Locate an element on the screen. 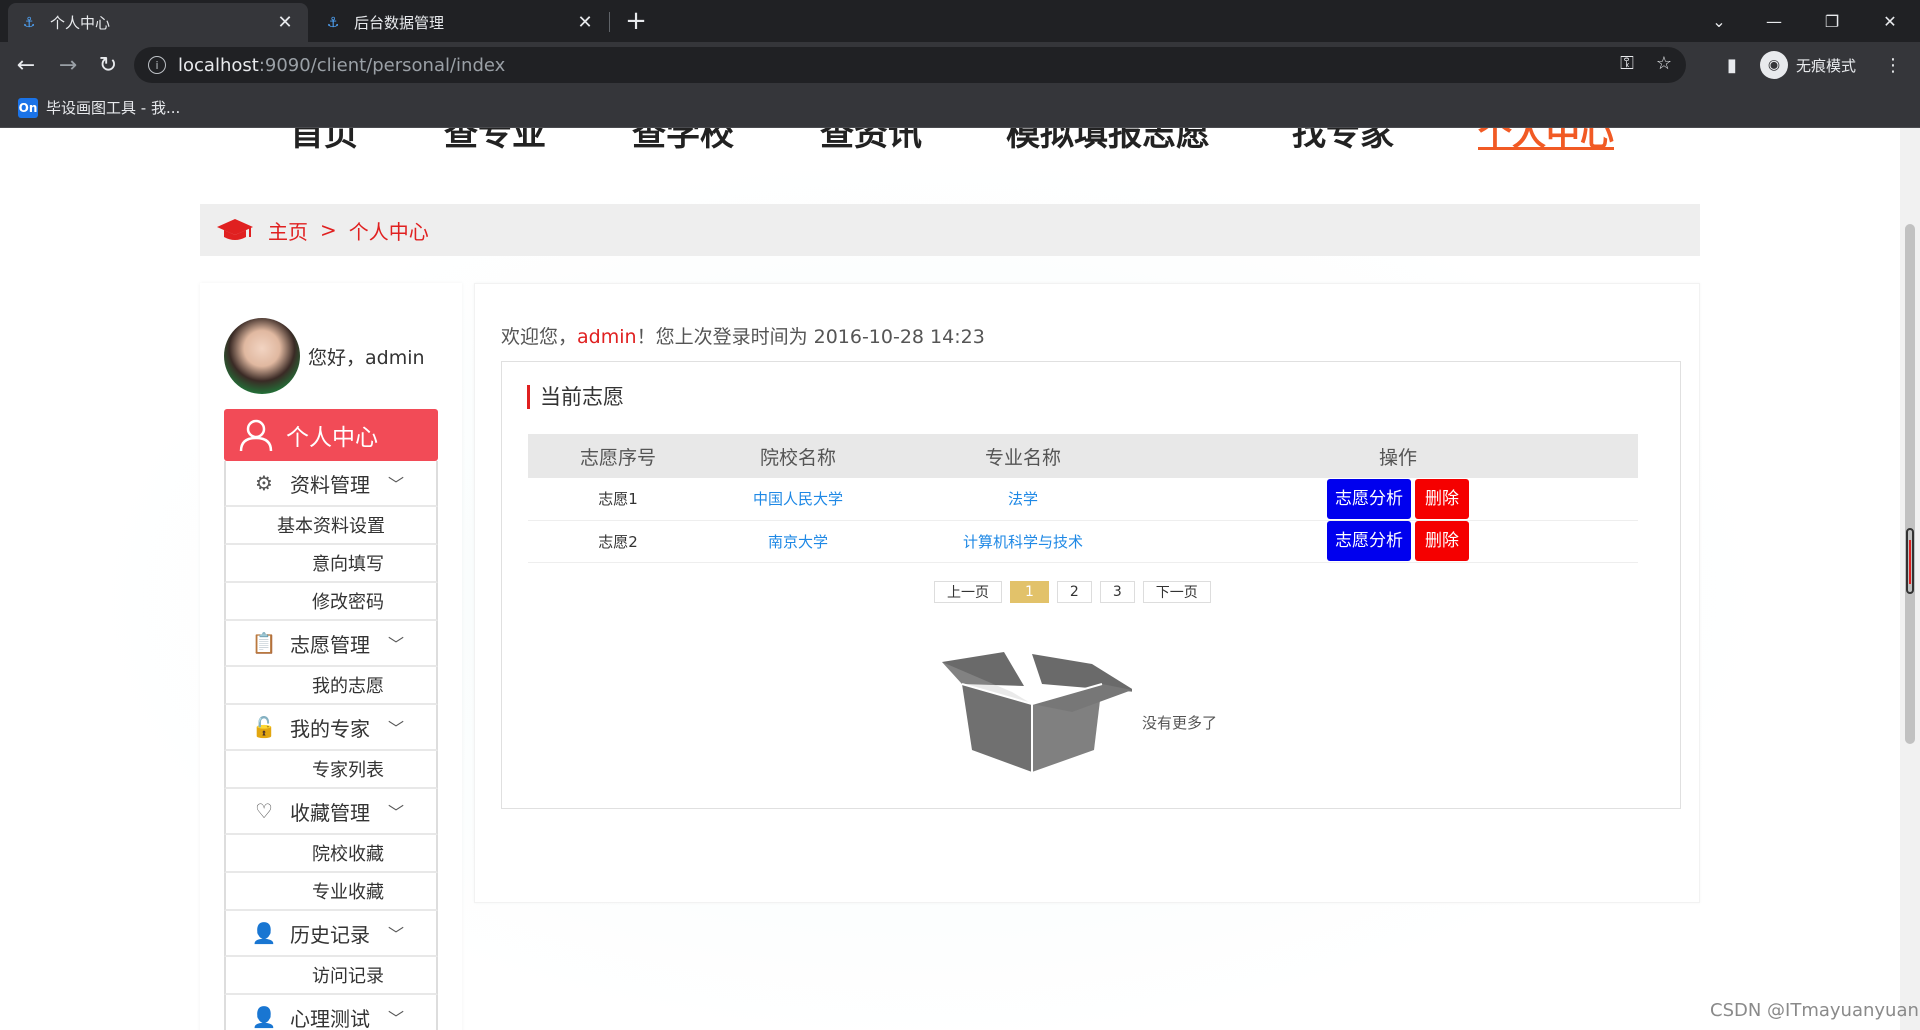 The image size is (1920, 1030). breadcrumb-current: 个人中心 is located at coordinates (388, 231).